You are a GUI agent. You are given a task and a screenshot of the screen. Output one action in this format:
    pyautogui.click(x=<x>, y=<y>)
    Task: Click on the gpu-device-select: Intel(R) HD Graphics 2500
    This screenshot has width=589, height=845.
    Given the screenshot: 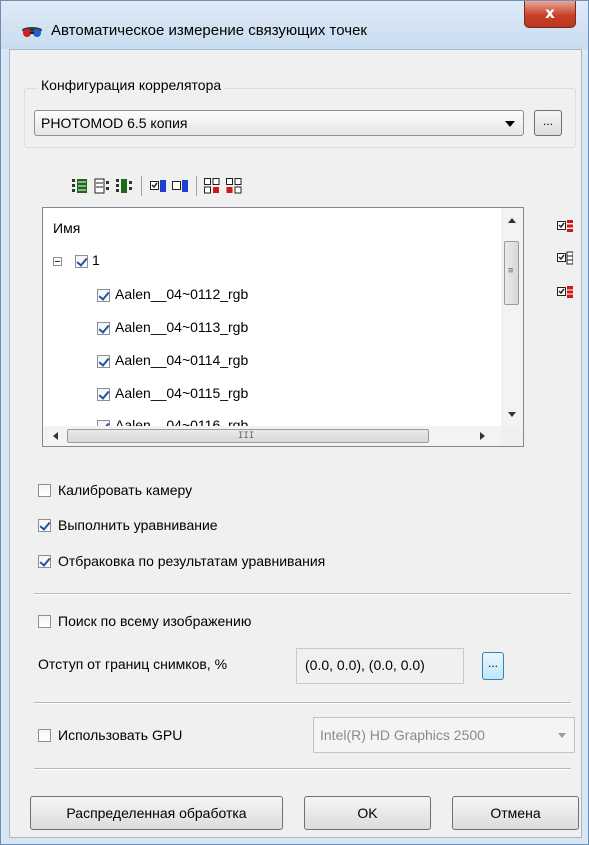 What is the action you would take?
    pyautogui.click(x=444, y=735)
    